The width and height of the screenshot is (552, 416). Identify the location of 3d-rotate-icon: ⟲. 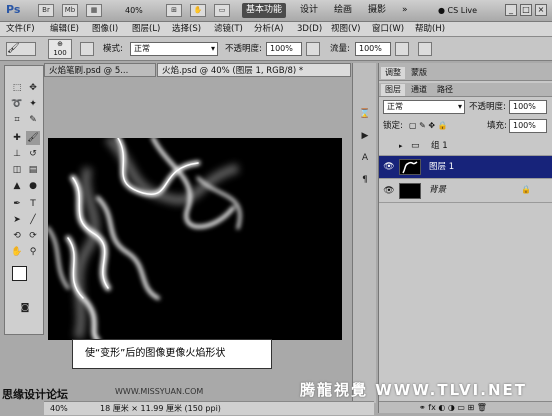
(17, 236).